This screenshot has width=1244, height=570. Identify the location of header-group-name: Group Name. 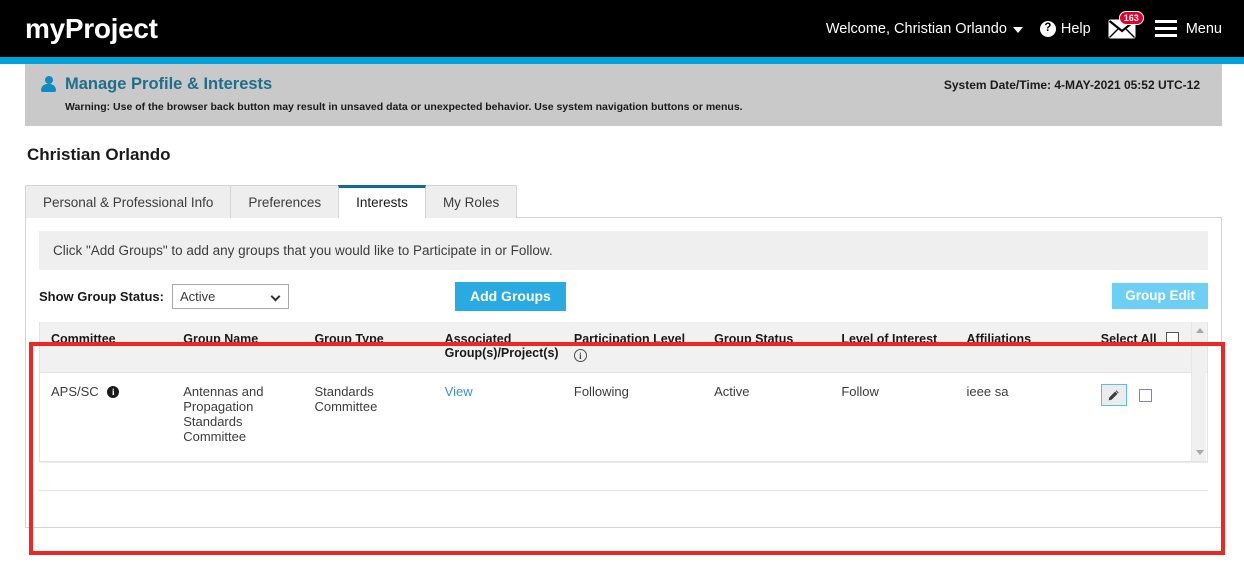
(243, 347).